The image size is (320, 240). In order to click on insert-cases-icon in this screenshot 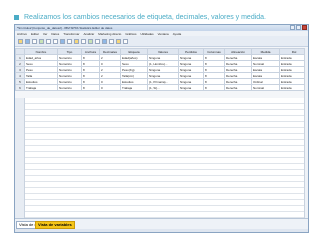, I will do `click(90, 41)`.